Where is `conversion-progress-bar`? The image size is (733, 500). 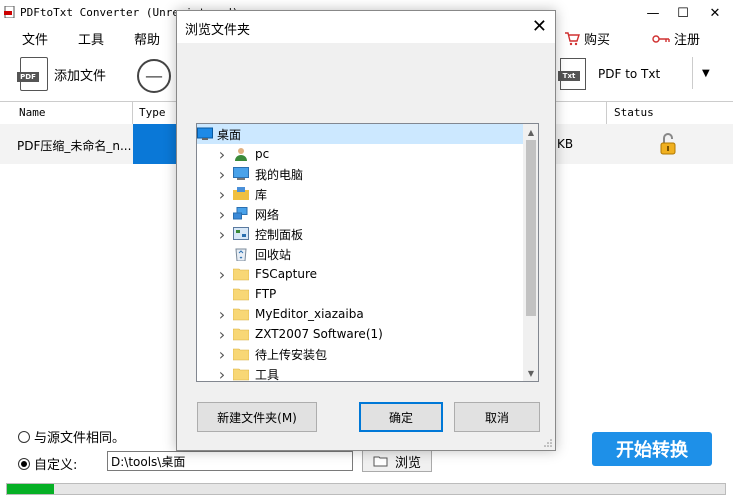
conversion-progress-bar is located at coordinates (366, 489).